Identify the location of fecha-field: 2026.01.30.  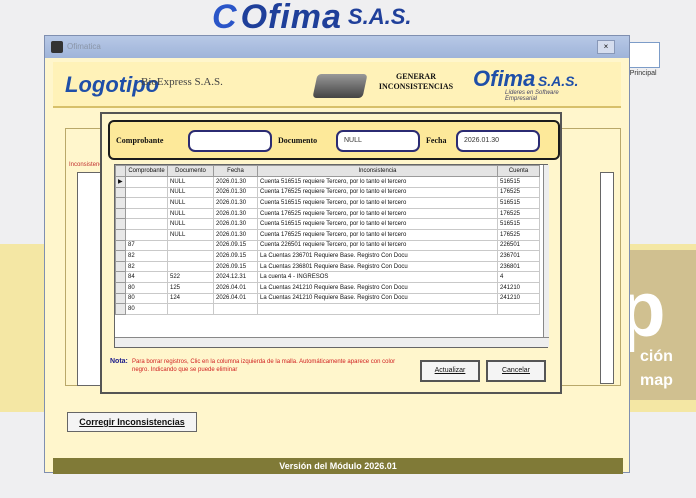
(498, 141).